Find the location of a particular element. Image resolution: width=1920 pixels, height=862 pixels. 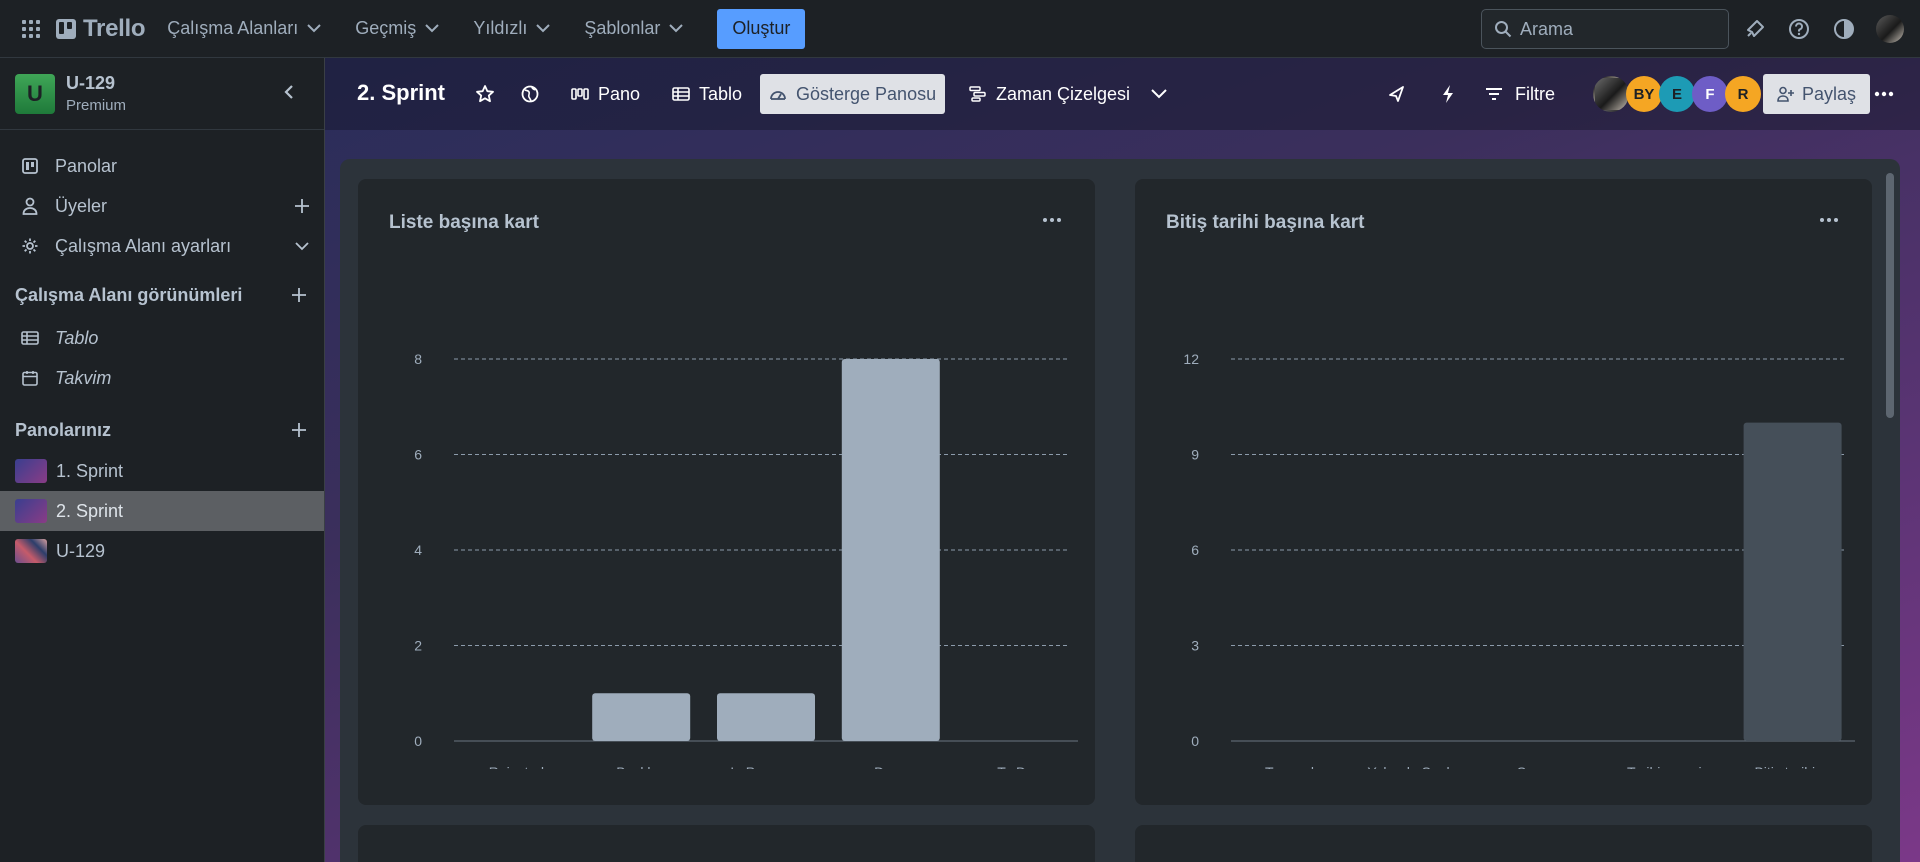

add-person-icon is located at coordinates (1785, 94).